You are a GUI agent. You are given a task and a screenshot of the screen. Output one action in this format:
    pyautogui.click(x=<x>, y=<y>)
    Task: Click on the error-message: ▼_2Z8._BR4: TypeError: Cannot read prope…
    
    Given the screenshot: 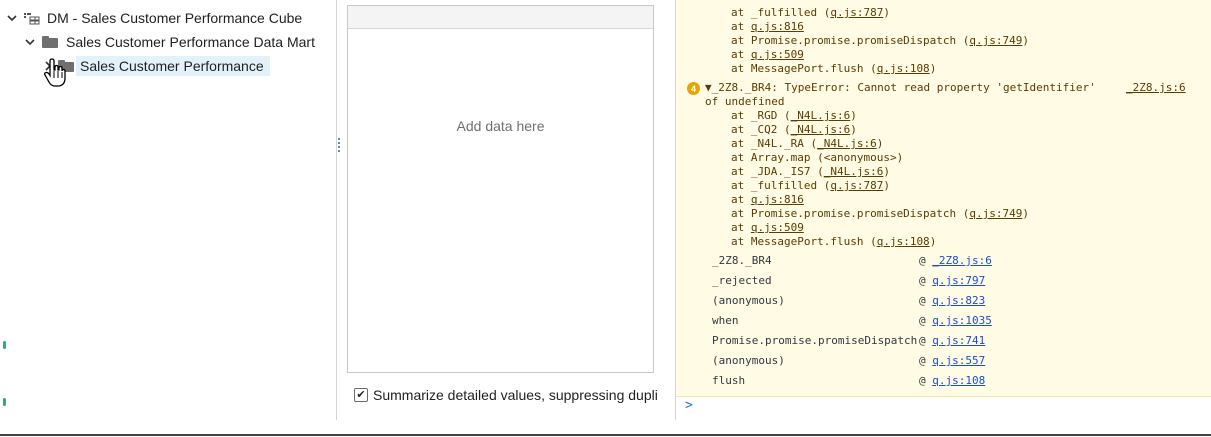 What is the action you would take?
    pyautogui.click(x=900, y=88)
    